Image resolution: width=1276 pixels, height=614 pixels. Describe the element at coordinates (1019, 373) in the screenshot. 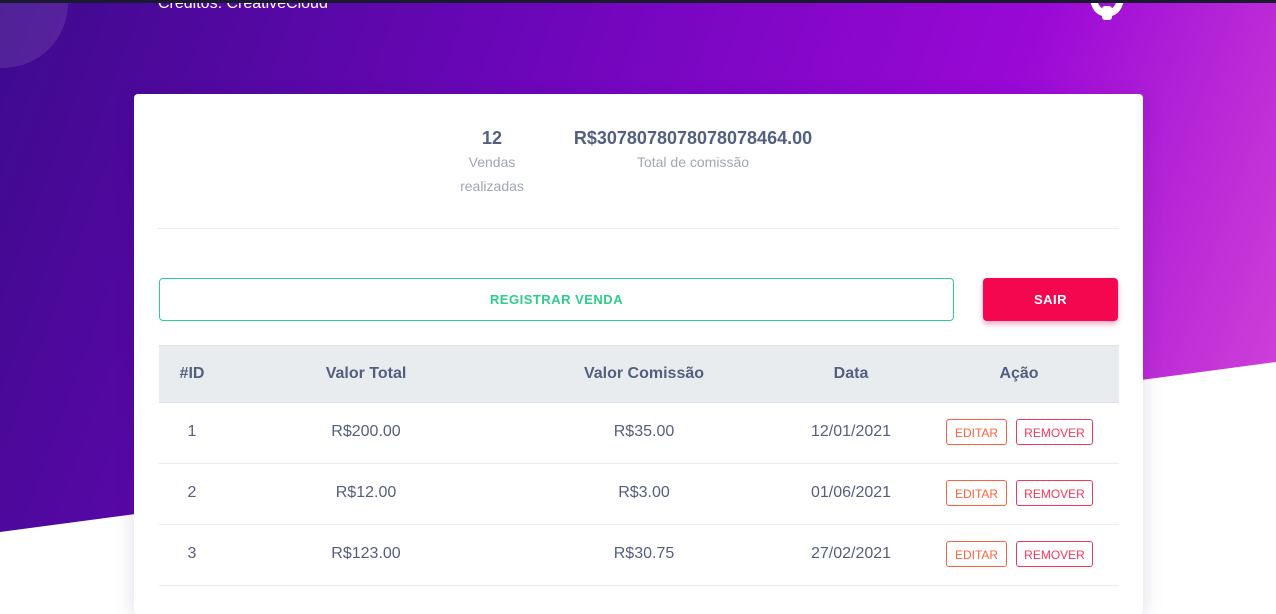

I see `column-header-action: Ação` at that location.